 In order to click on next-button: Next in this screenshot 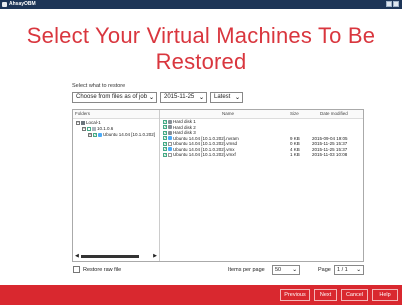, I will do `click(325, 295)`.